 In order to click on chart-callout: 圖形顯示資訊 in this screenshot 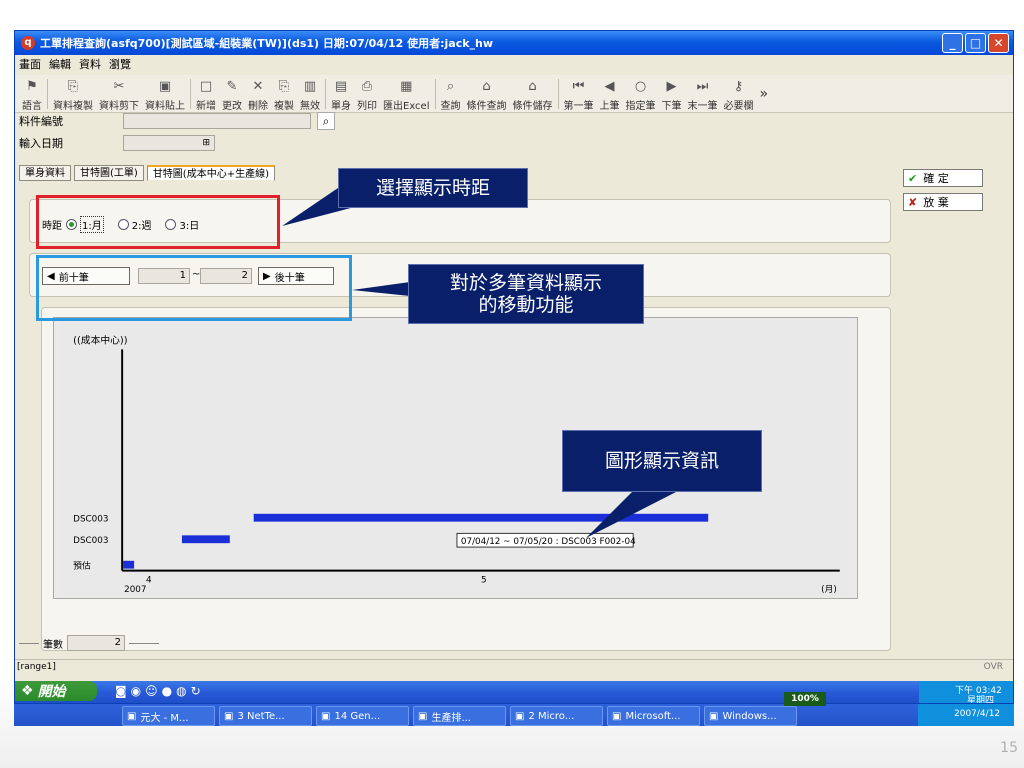, I will do `click(662, 461)`.